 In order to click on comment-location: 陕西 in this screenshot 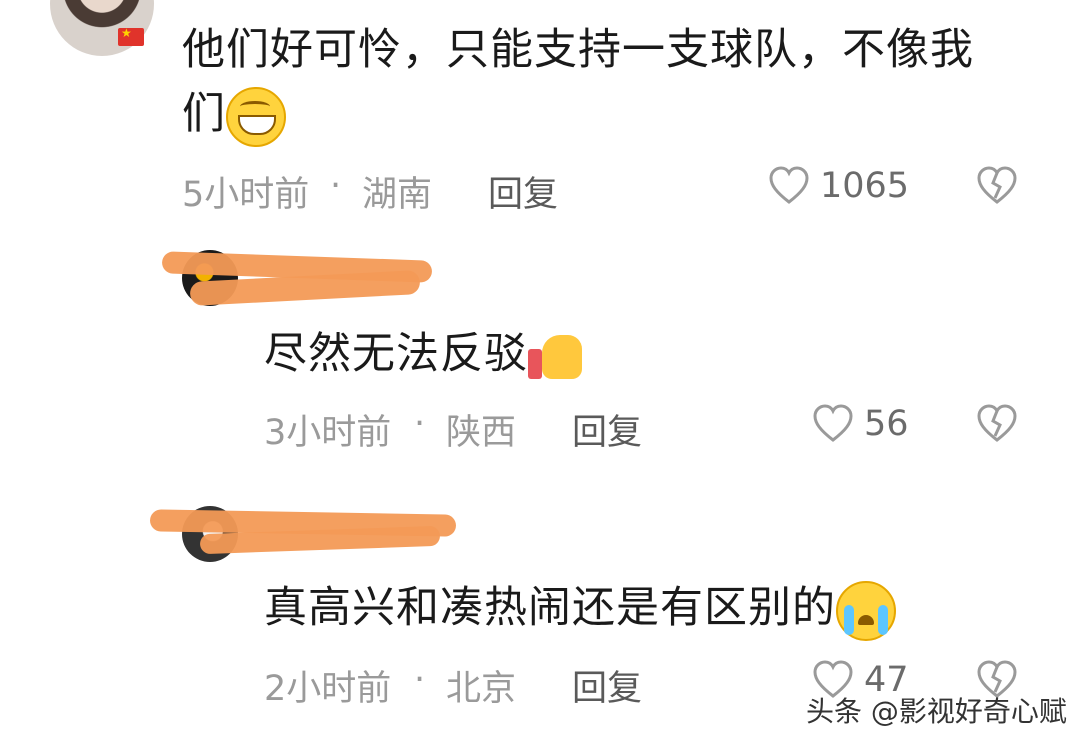, I will do `click(481, 433)`.